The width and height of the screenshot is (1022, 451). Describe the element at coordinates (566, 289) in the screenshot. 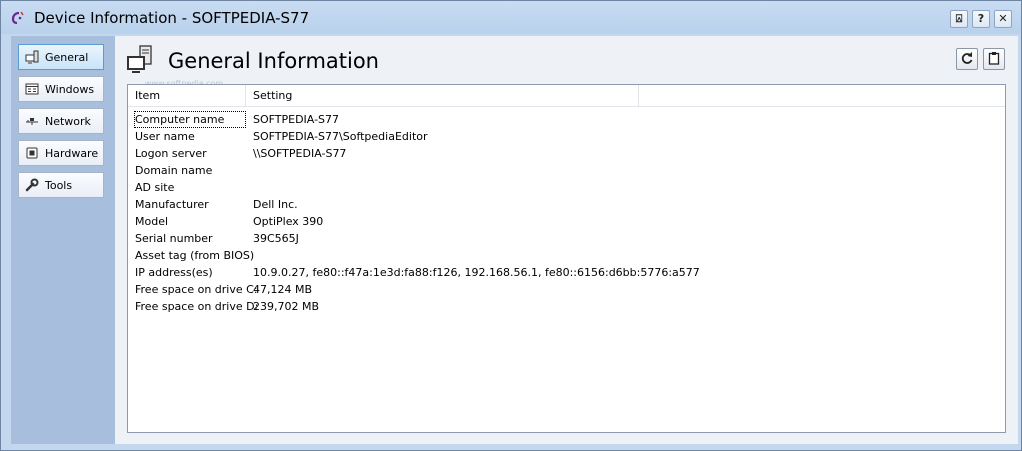

I see `table-row: Free space on drive C: 47,124 MB` at that location.